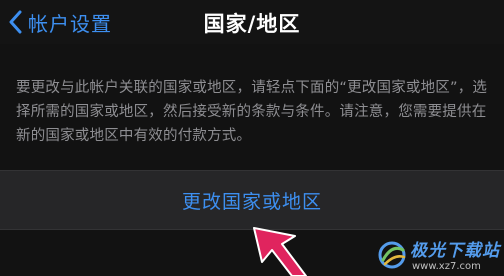 This screenshot has width=504, height=276. What do you see at coordinates (392, 257) in the screenshot?
I see `aurora-logo-icon` at bounding box center [392, 257].